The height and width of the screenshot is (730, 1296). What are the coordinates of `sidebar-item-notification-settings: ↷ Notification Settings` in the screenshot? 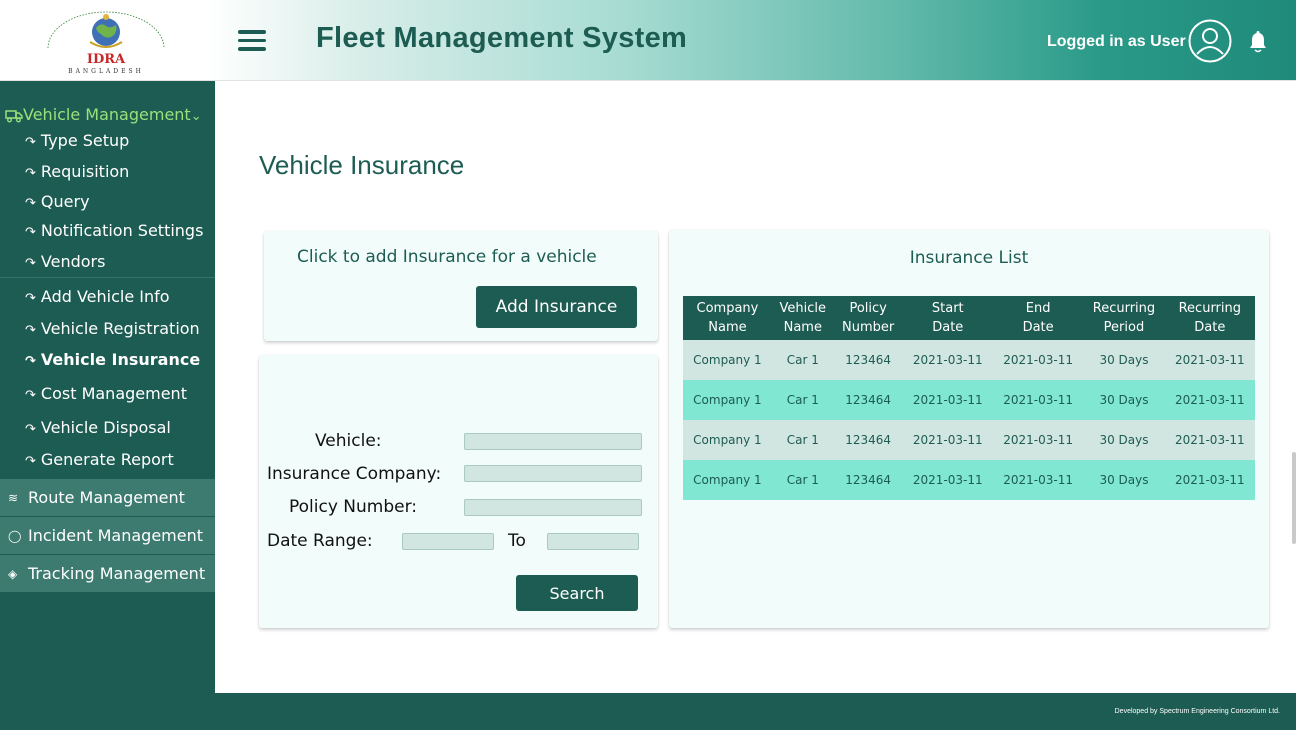 It's located at (114, 230).